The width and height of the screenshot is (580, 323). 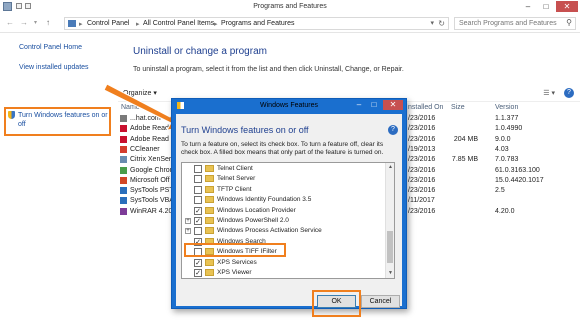 I want to click on ok-button: OK, so click(x=336, y=301).